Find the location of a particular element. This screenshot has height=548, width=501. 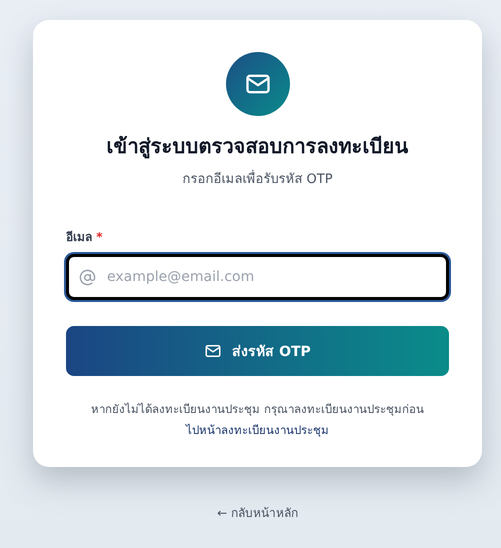

at-sign-icon is located at coordinates (87, 277).